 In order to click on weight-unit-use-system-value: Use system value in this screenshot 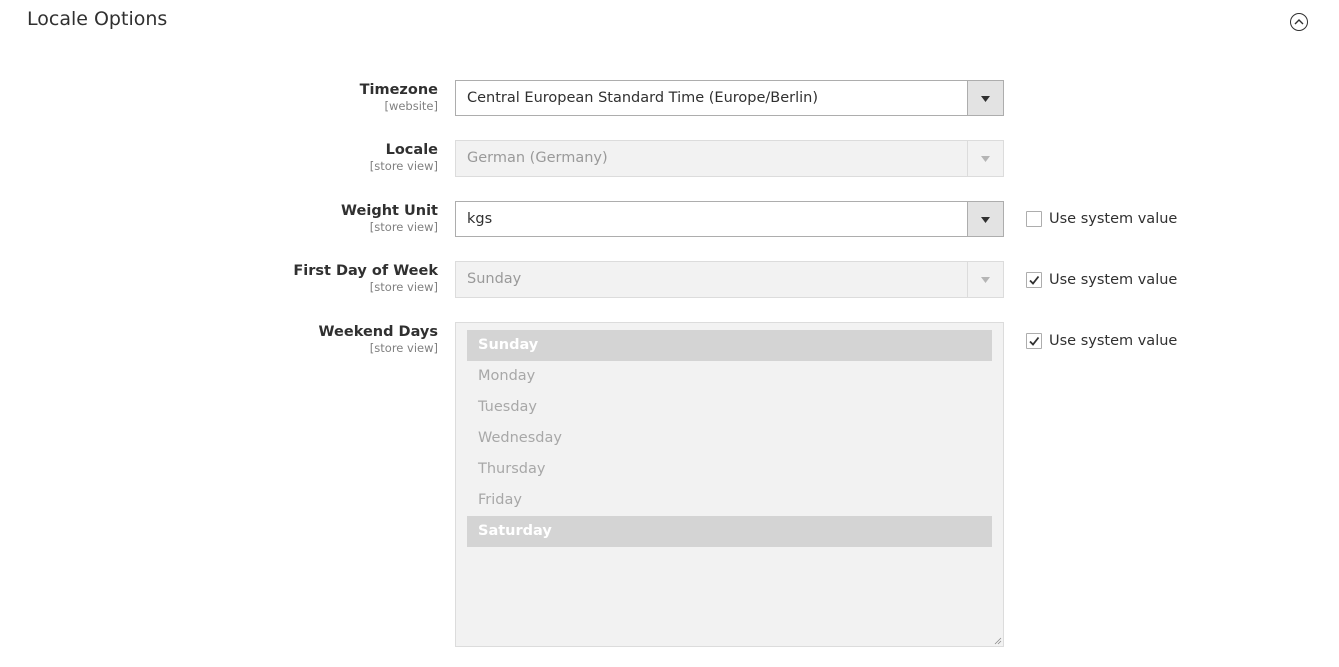, I will do `click(1101, 219)`.